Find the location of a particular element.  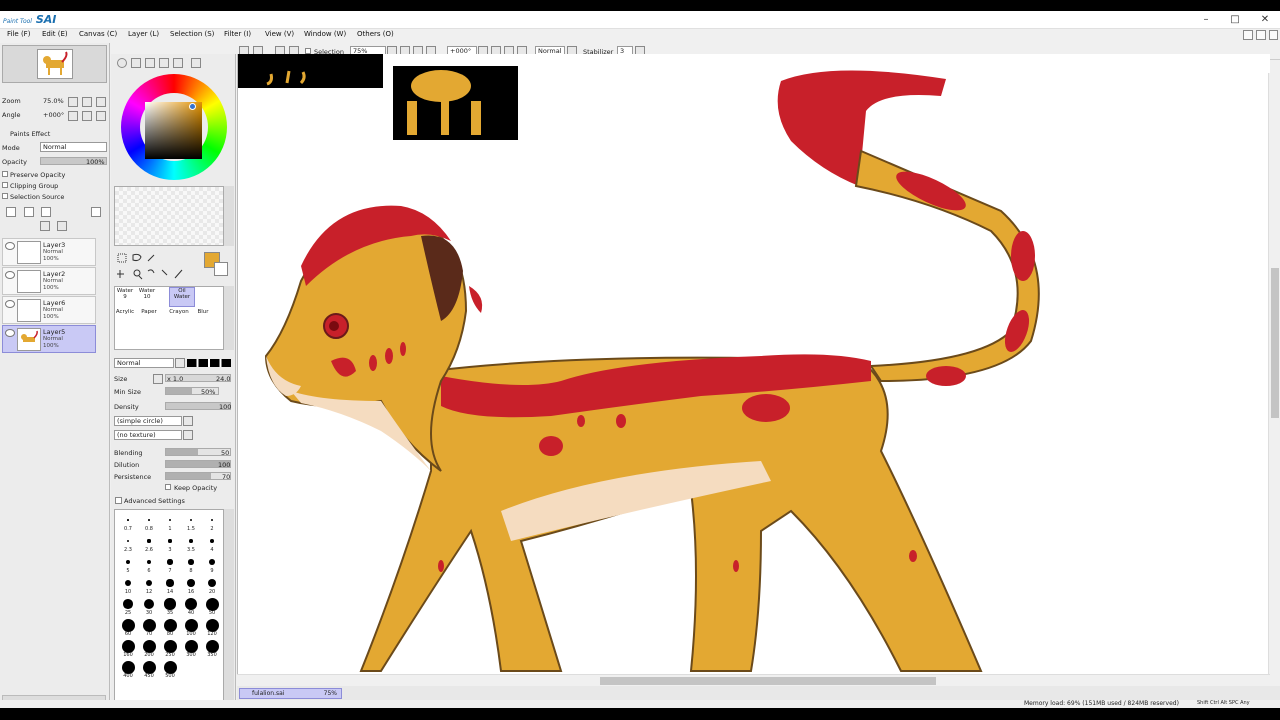

tool-acrylic: Acrylic is located at coordinates (125, 319).